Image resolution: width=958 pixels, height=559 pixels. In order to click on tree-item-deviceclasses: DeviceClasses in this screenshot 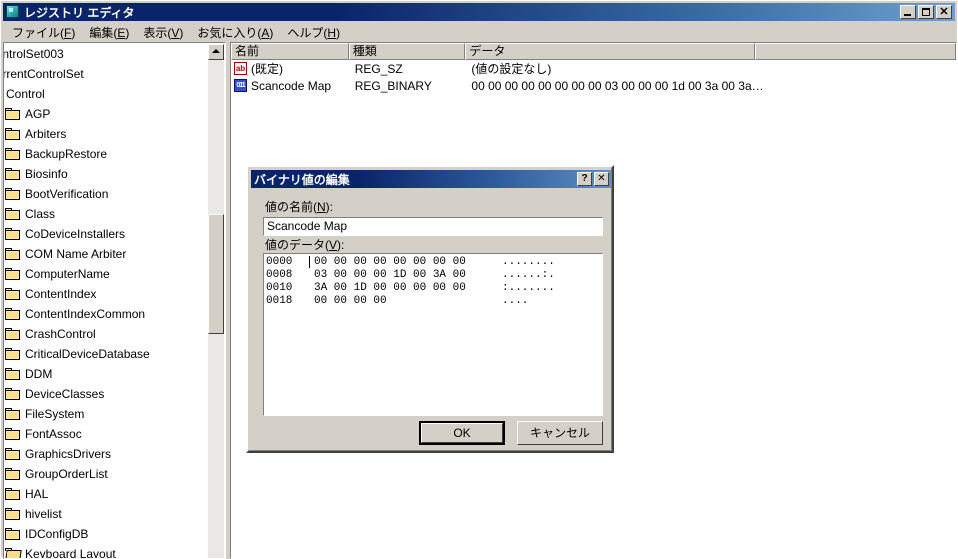, I will do `click(114, 394)`.